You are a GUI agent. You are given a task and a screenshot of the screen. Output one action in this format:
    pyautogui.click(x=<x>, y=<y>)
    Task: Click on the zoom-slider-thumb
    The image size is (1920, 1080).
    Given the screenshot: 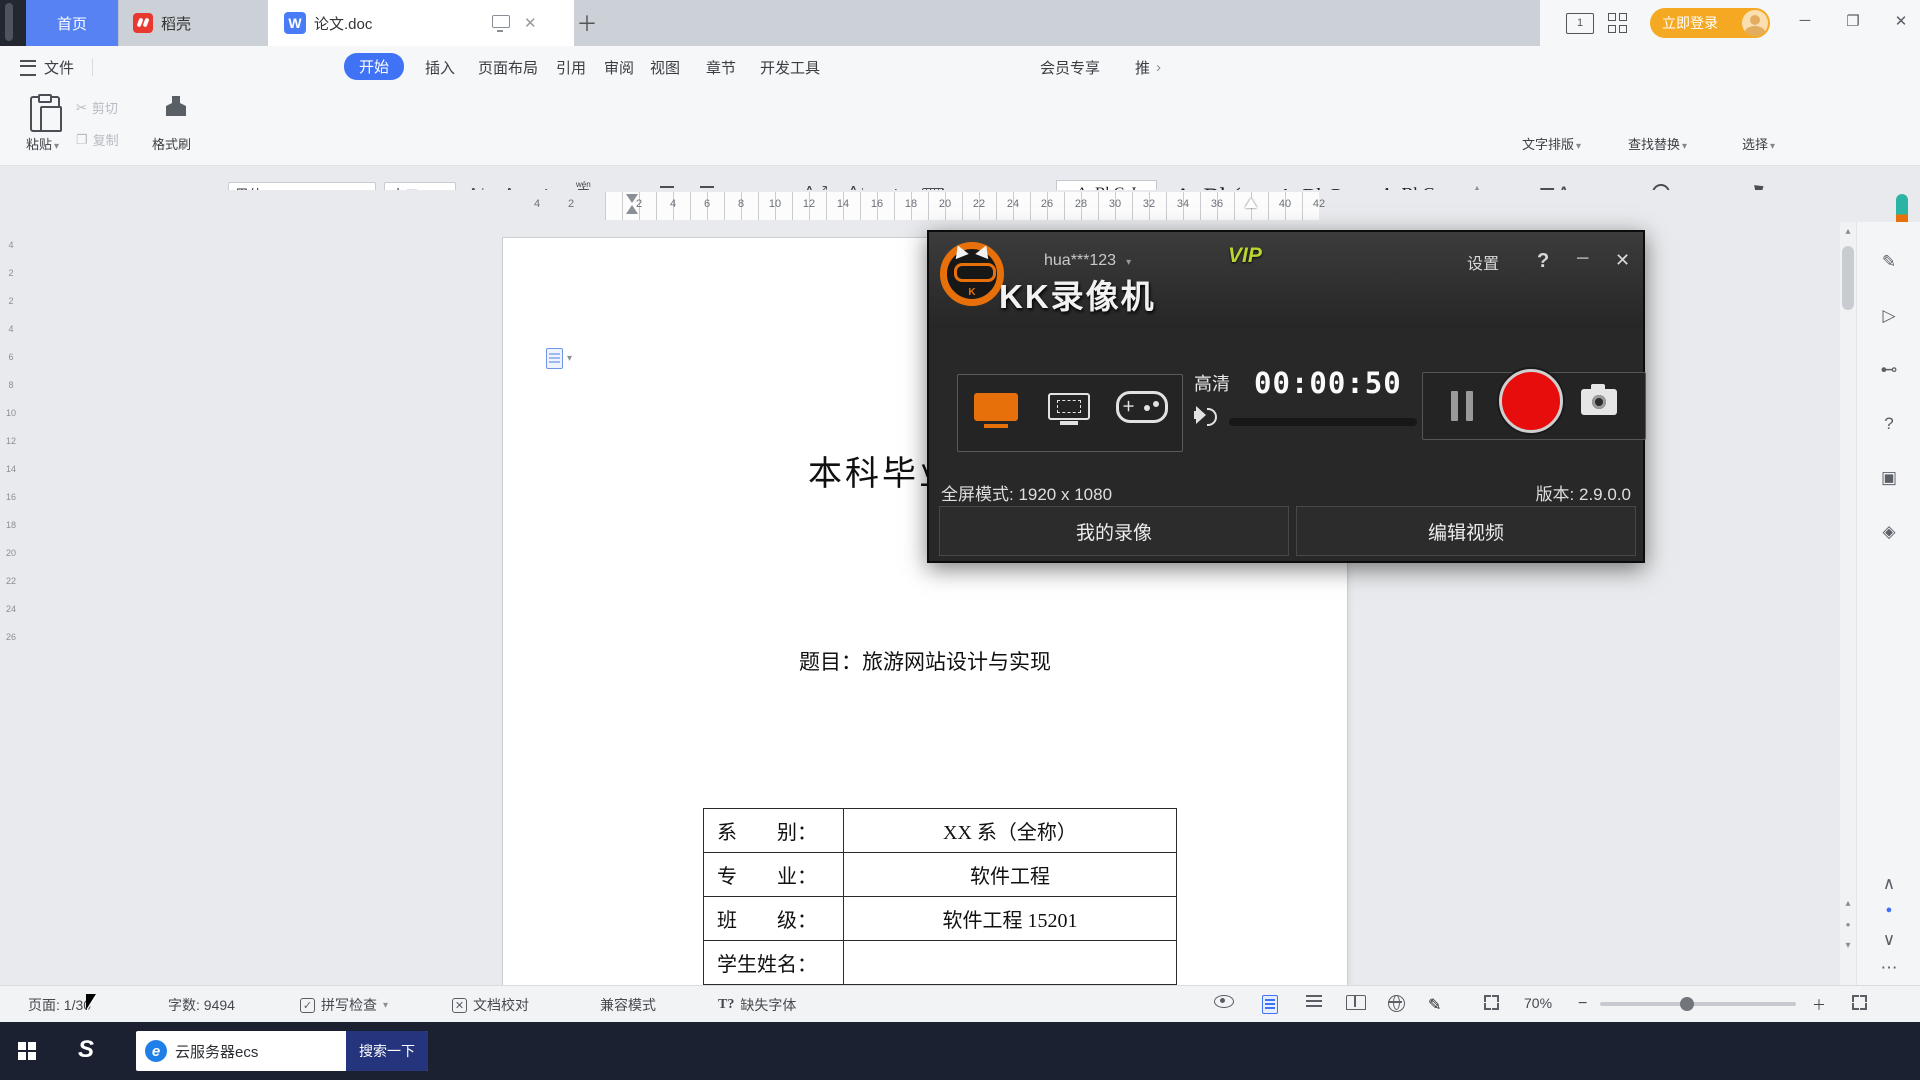 What is the action you would take?
    pyautogui.click(x=1687, y=1004)
    